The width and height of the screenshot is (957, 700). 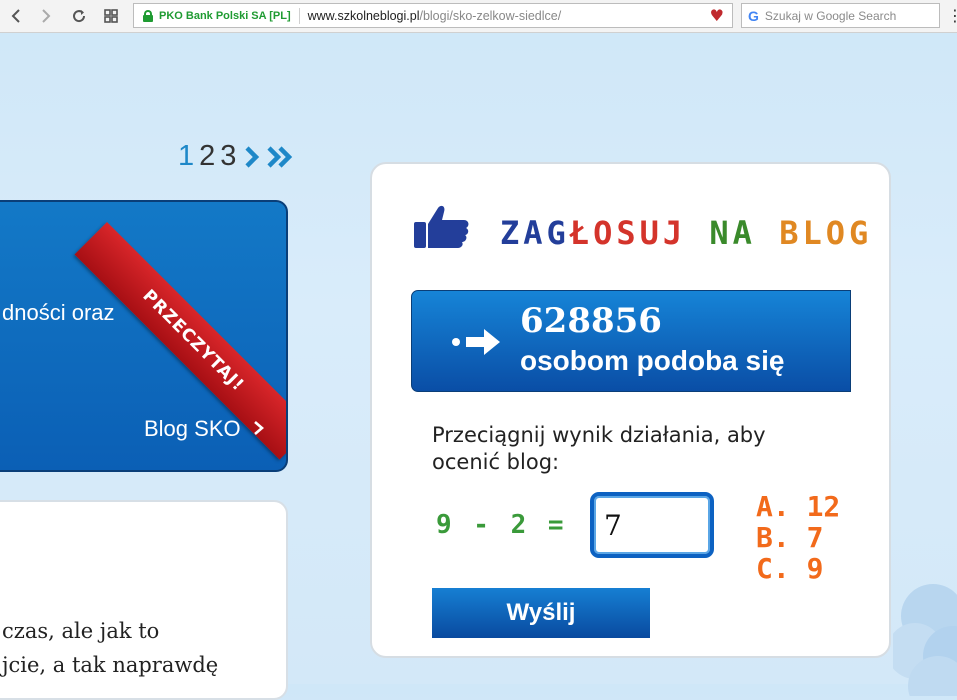 I want to click on answer-options: A. 12 B. 7 C. 9, so click(x=798, y=537).